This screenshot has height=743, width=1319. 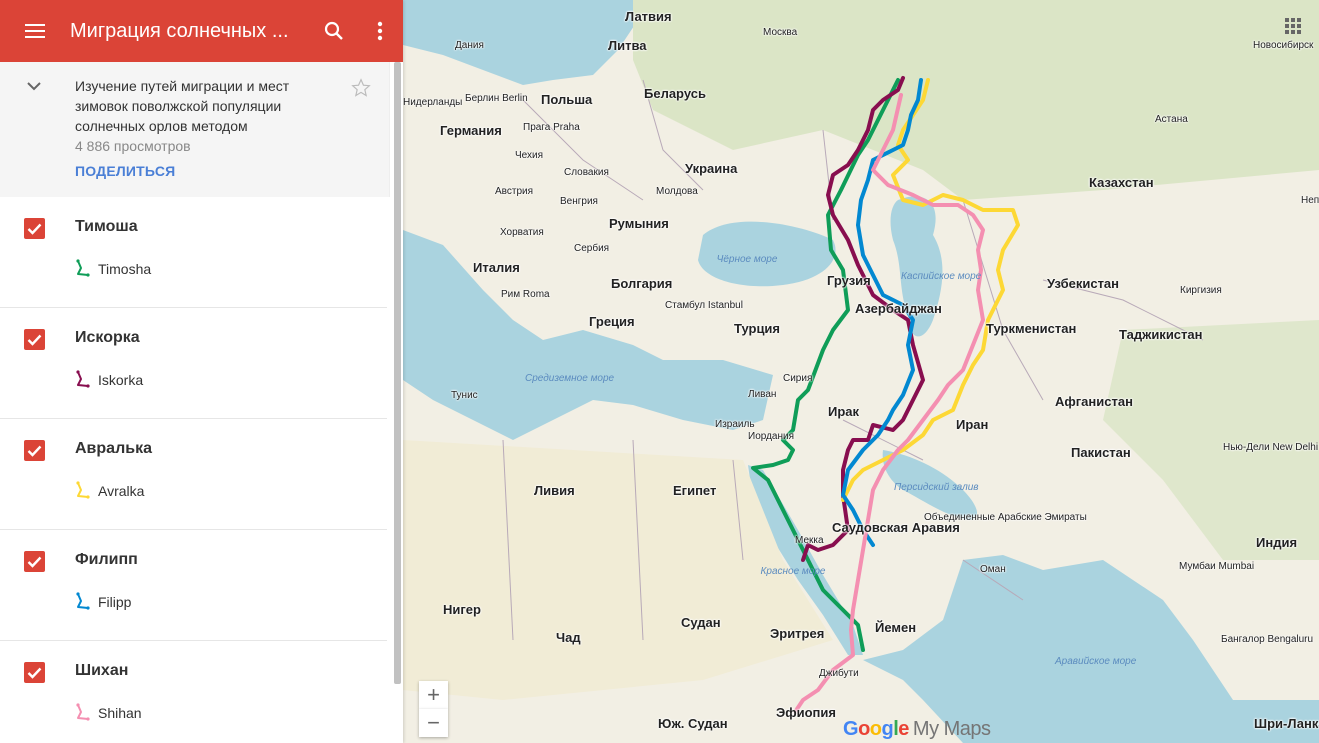 What do you see at coordinates (793, 571) in the screenshot?
I see `sea-label: Красное море` at bounding box center [793, 571].